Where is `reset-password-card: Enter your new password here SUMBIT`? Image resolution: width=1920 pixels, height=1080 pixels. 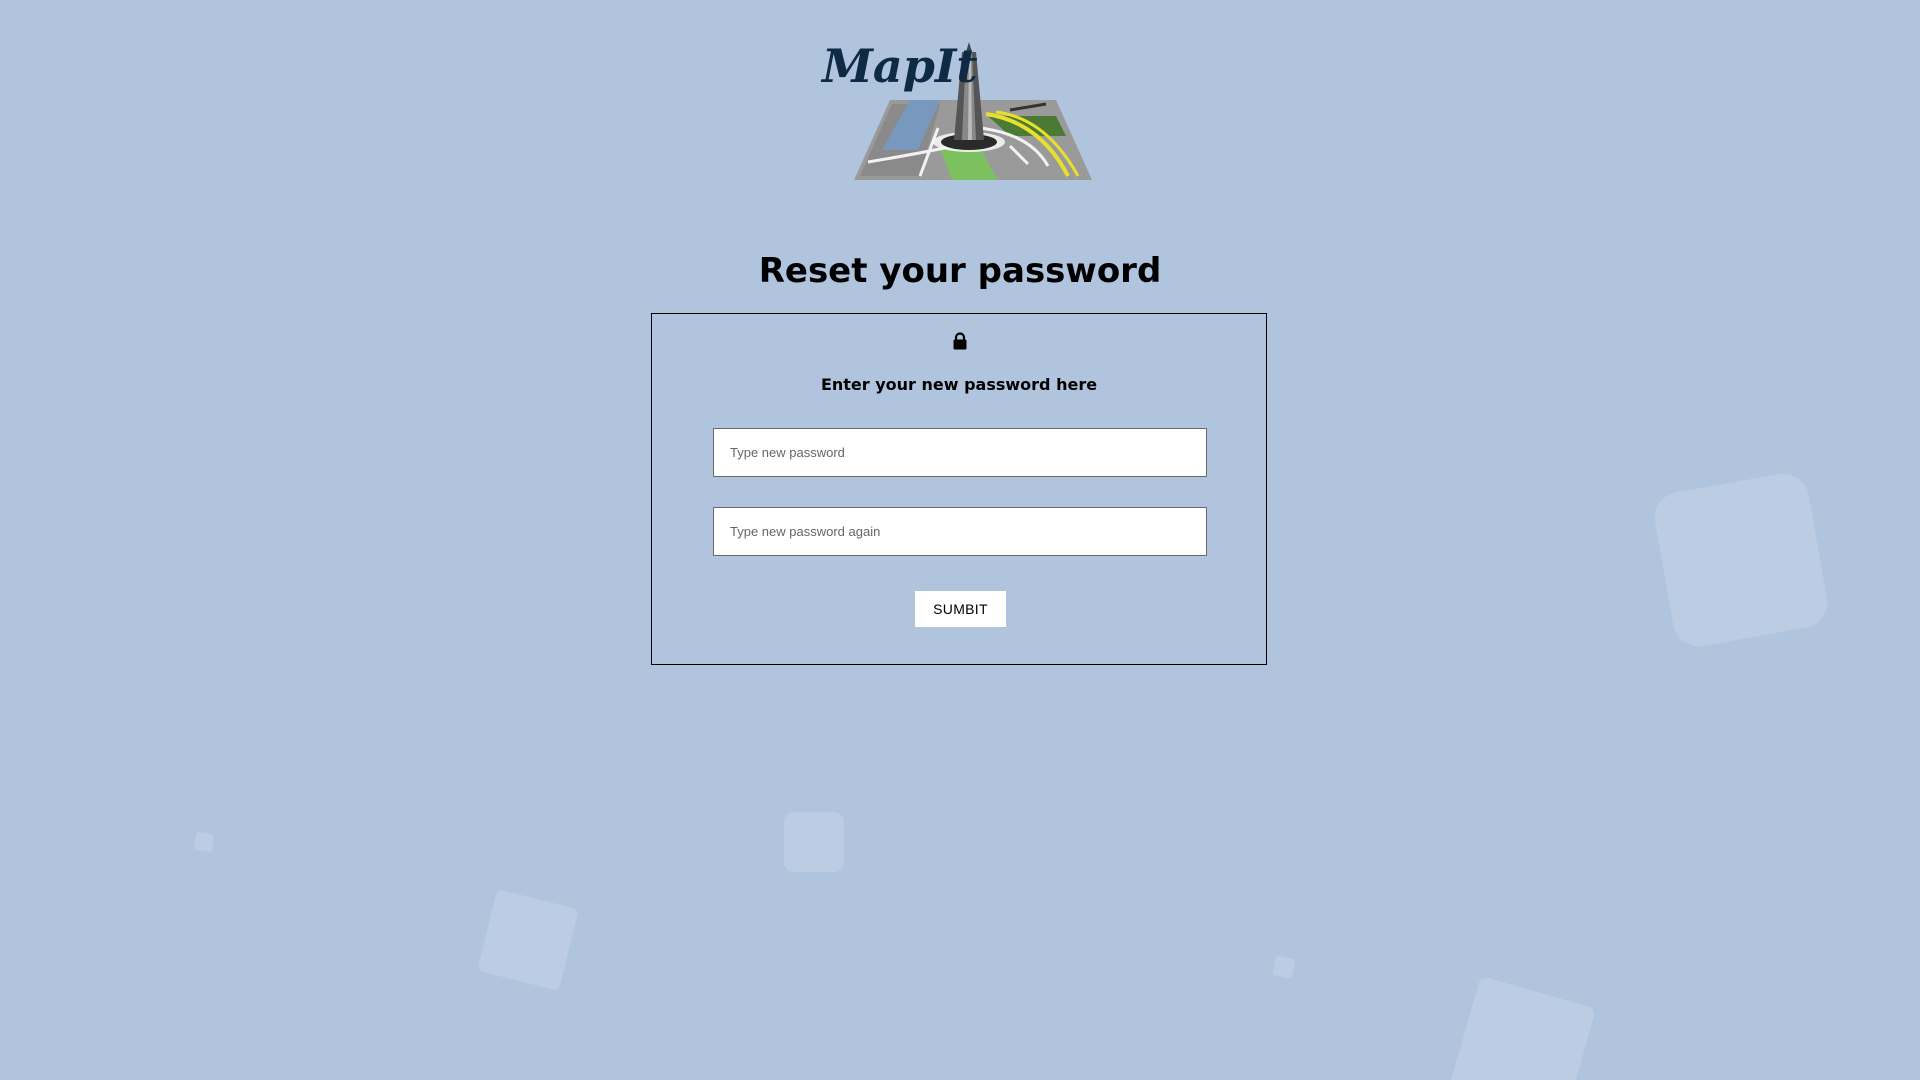
reset-password-card: Enter your new password here SUMBIT is located at coordinates (959, 489).